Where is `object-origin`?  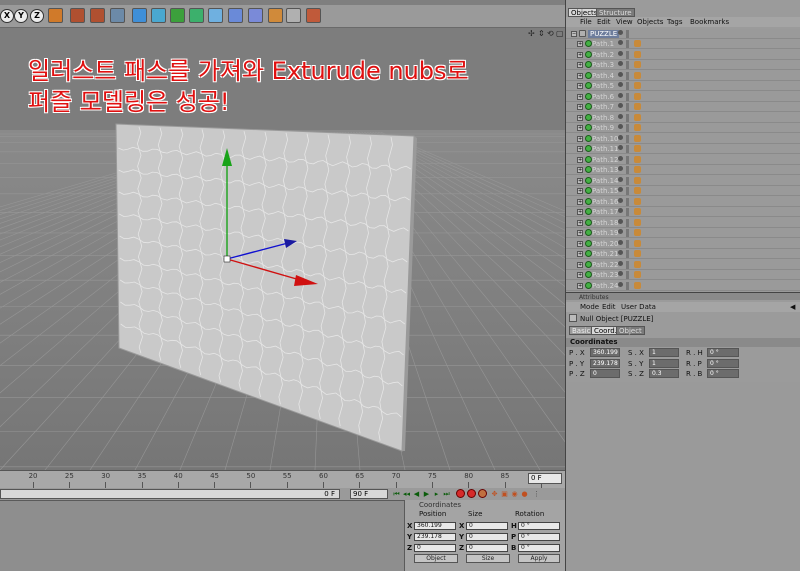 object-origin is located at coordinates (227, 259).